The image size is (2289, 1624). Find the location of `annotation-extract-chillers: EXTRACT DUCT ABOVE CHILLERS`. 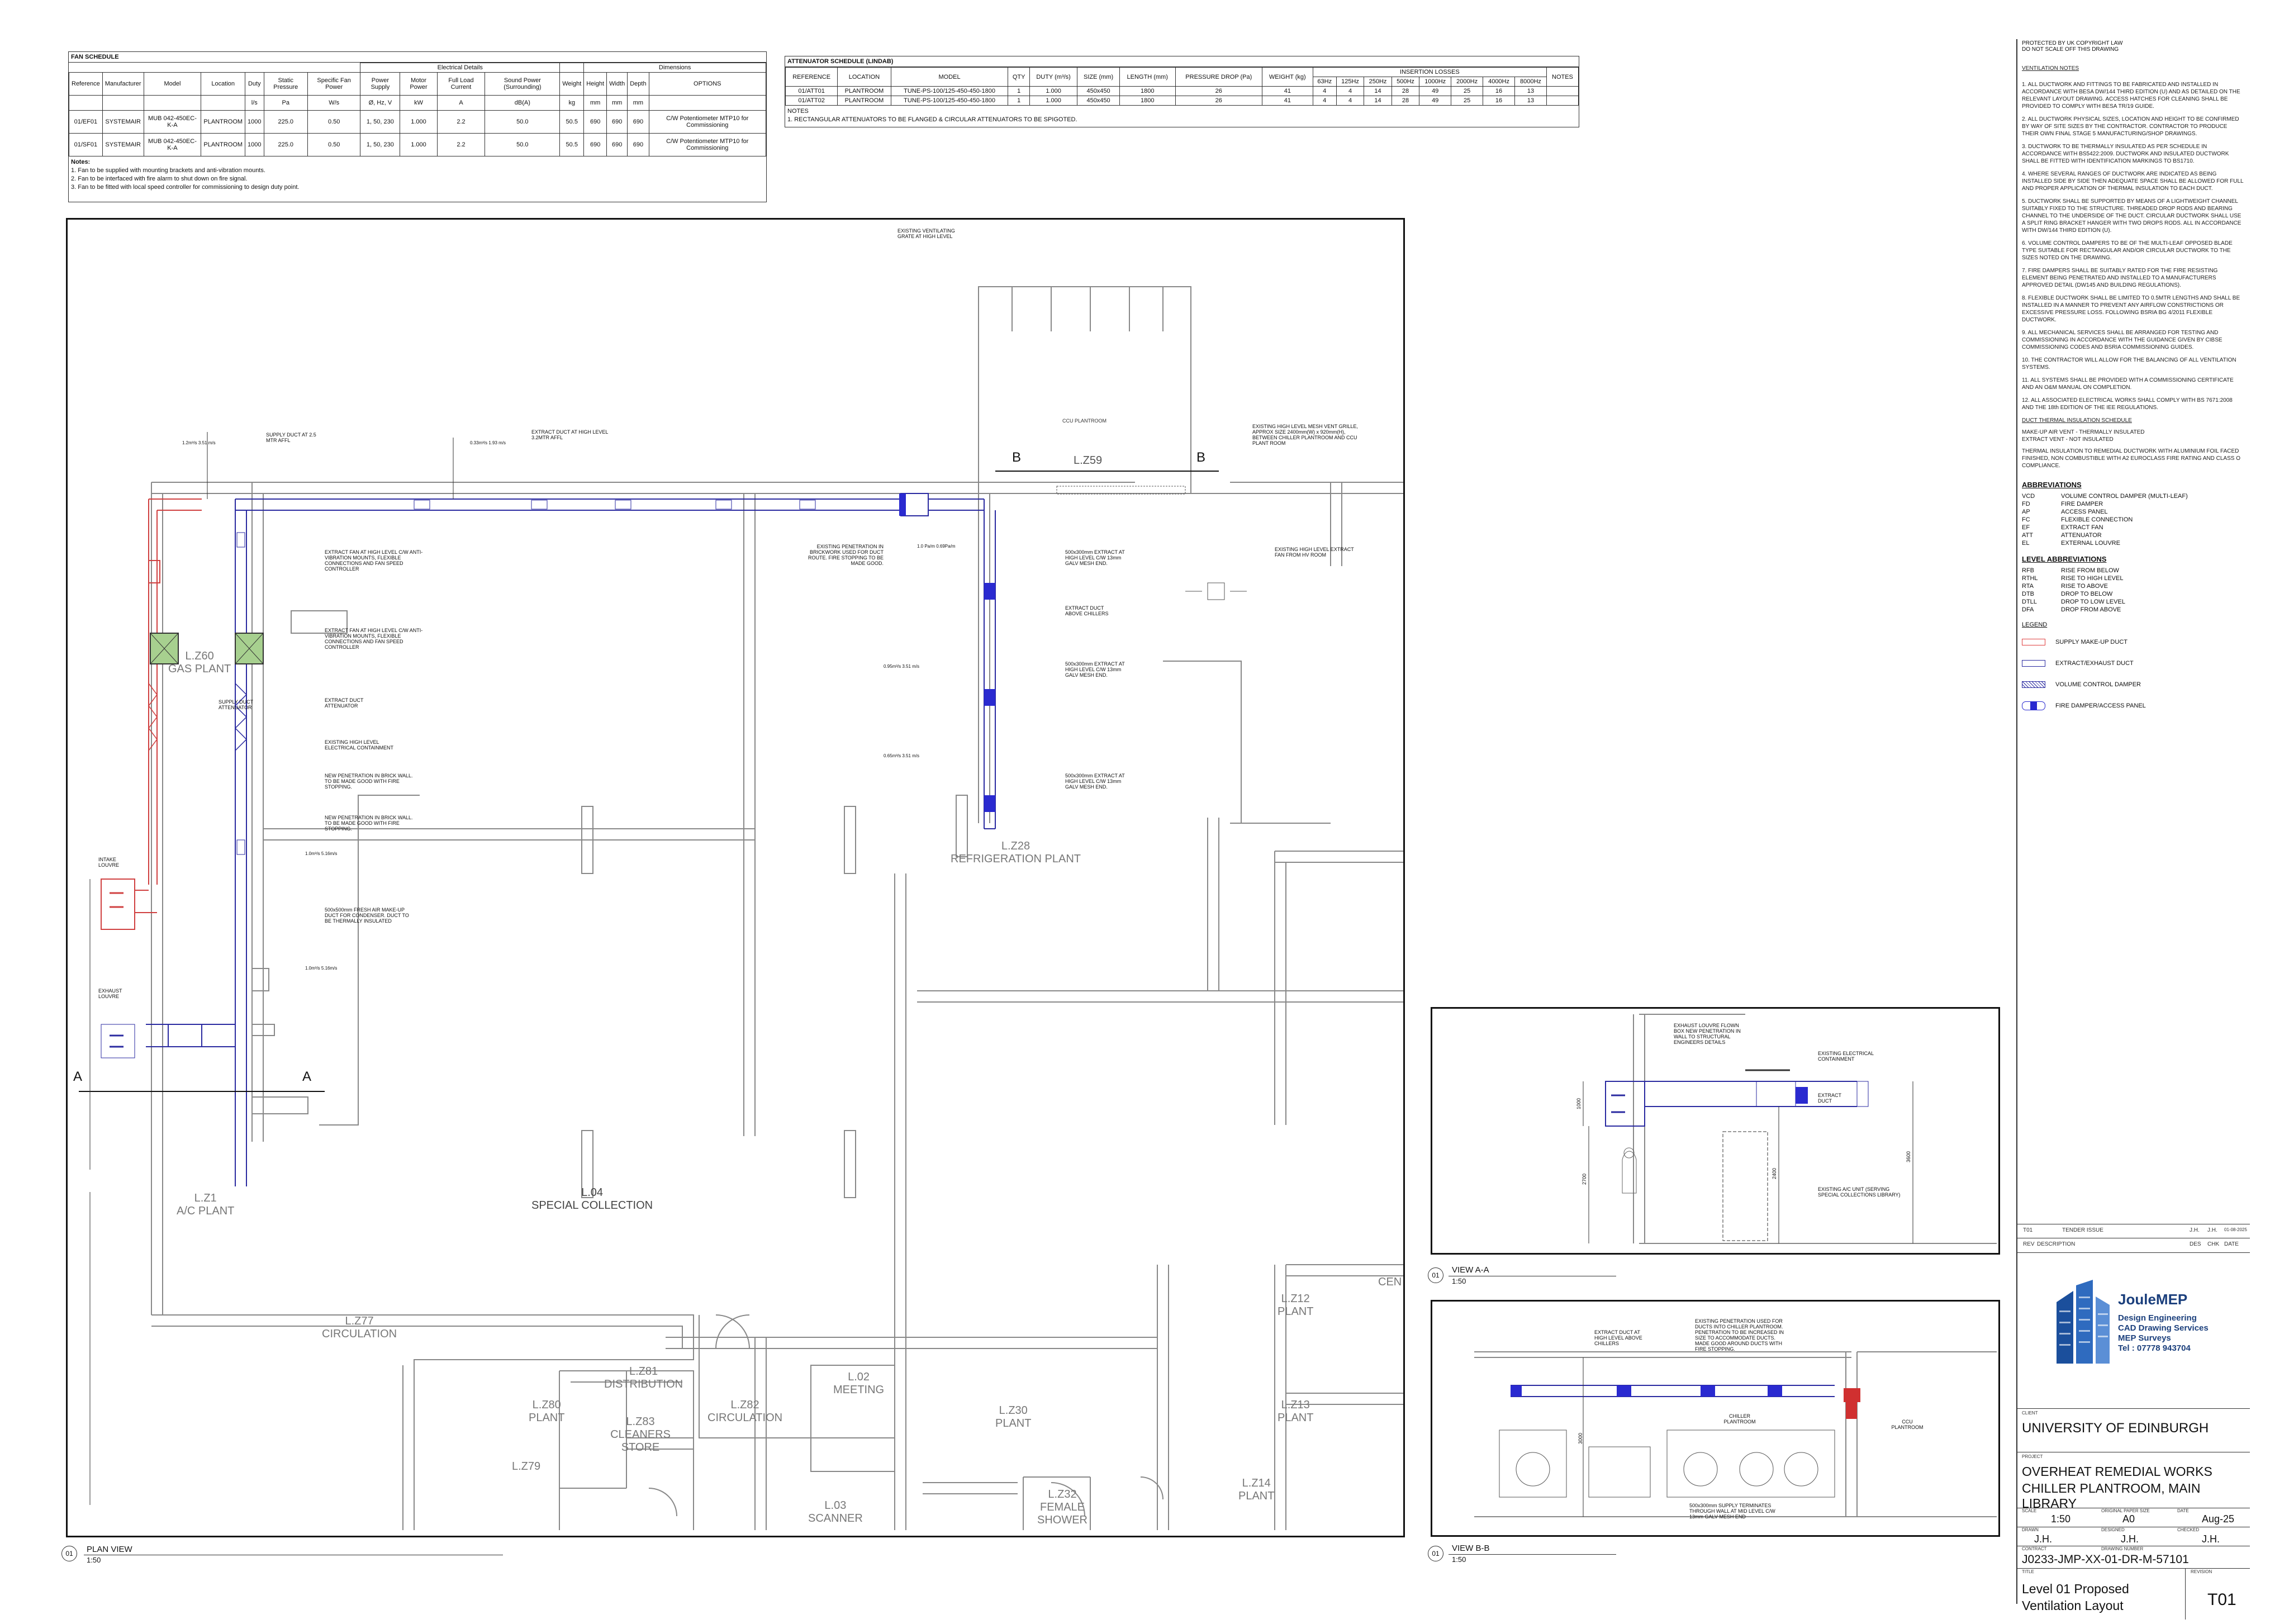

annotation-extract-chillers: EXTRACT DUCT ABOVE CHILLERS is located at coordinates (1087, 610).